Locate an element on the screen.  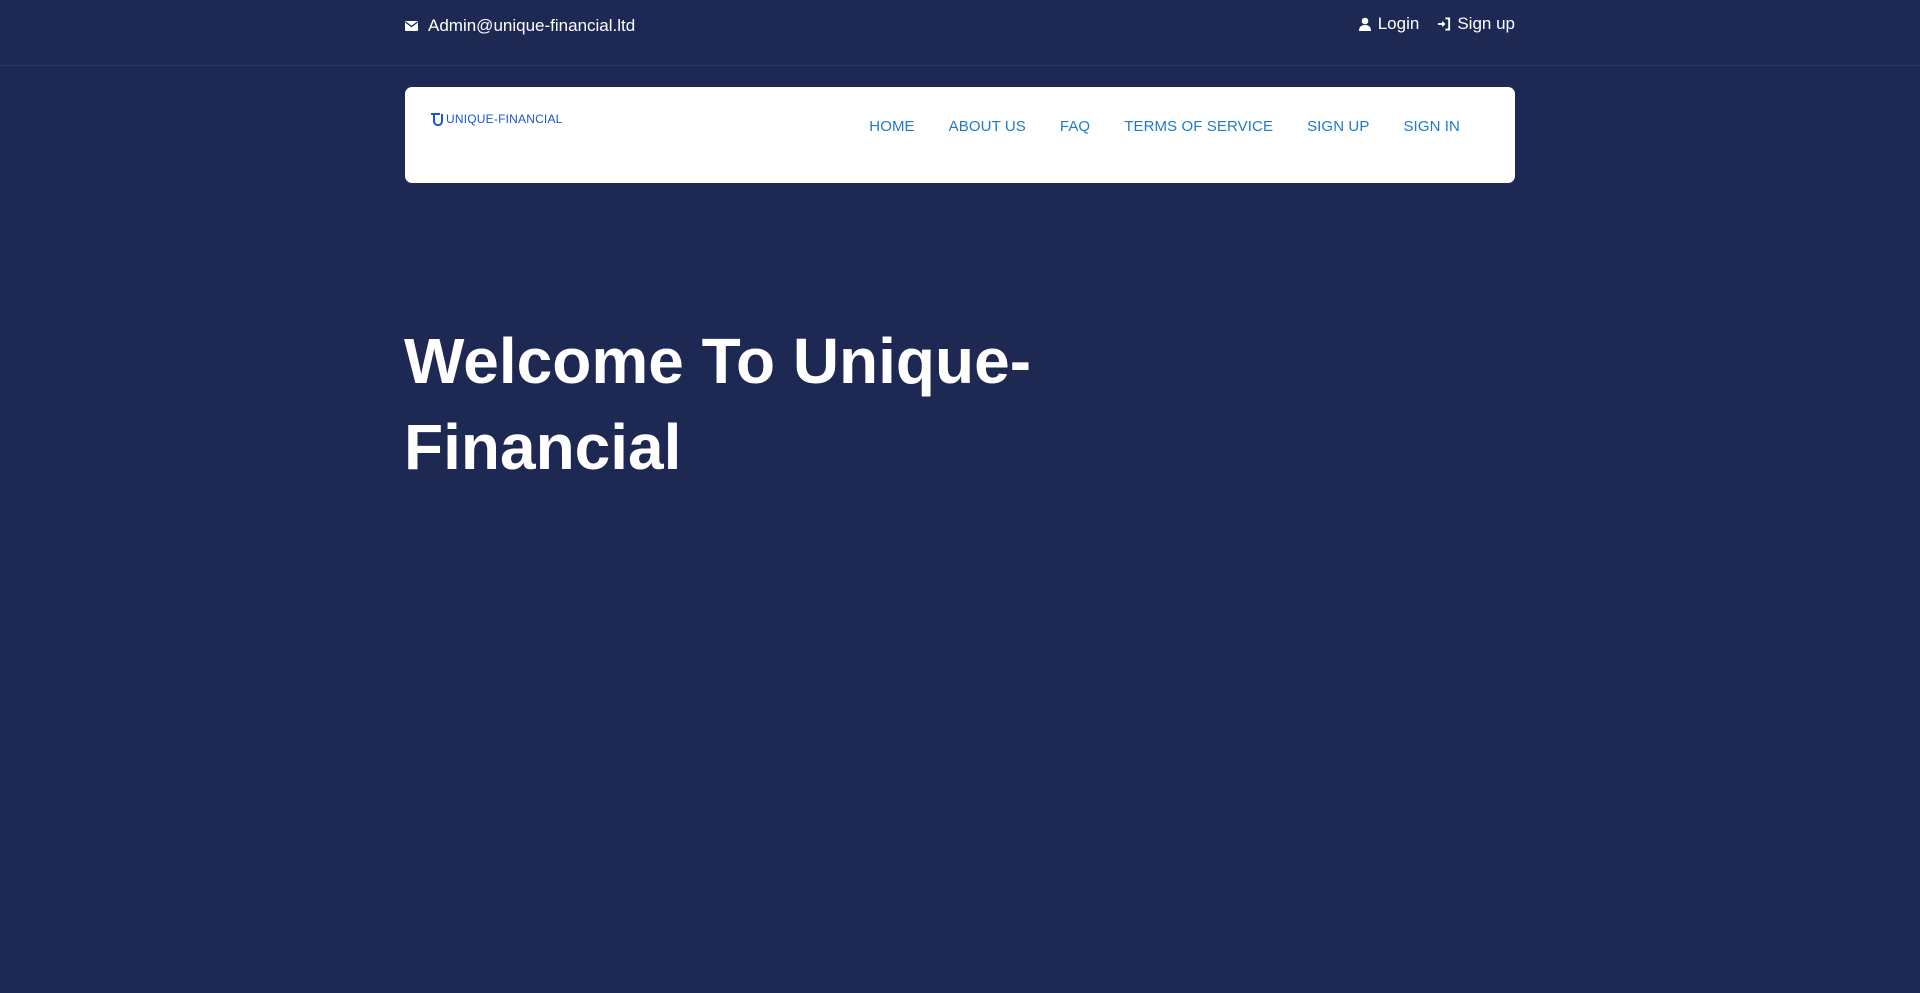
logo-mark-icon is located at coordinates (437, 119).